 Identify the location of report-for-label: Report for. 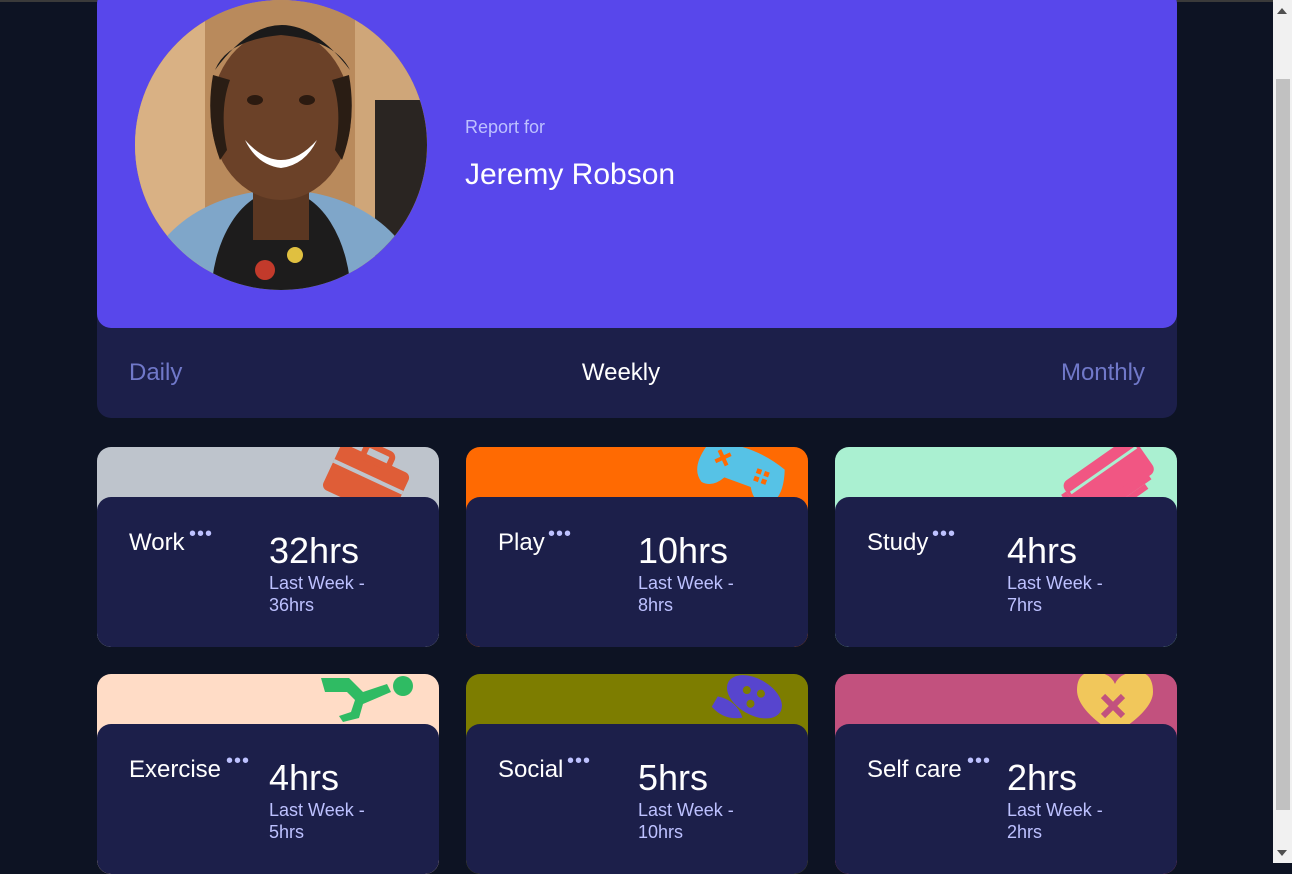
(505, 127).